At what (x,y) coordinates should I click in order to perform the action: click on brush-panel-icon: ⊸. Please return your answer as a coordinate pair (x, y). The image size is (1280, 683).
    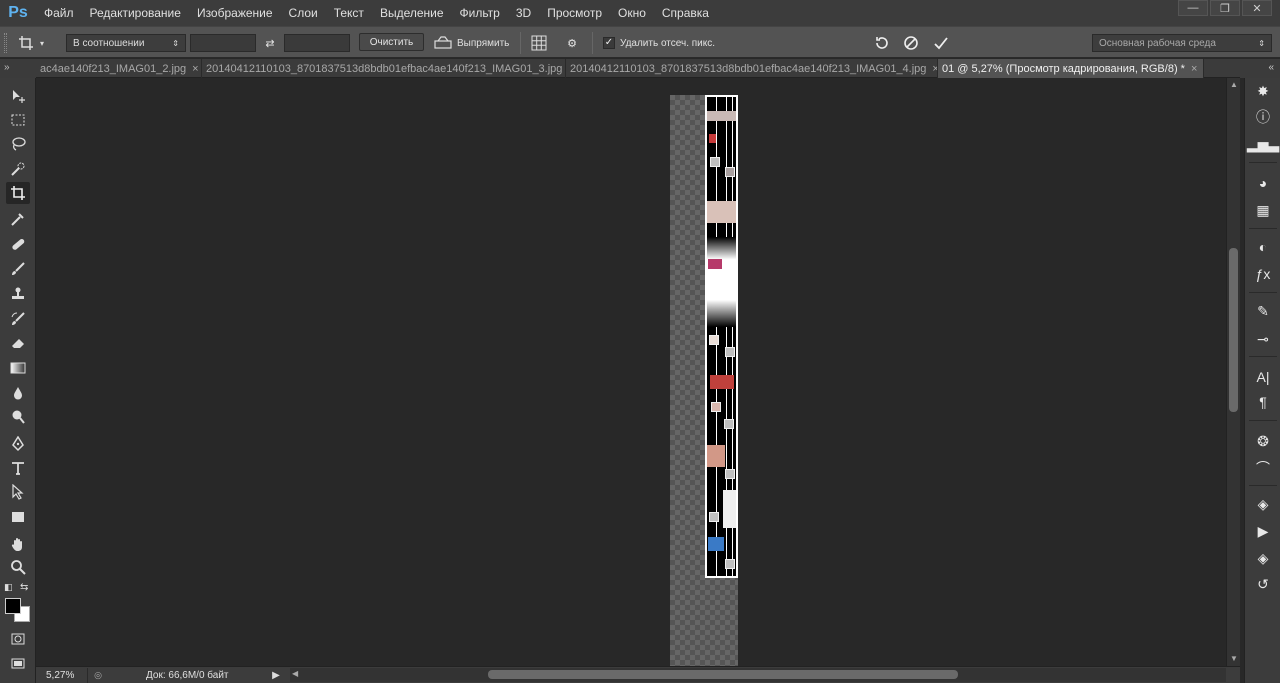
    Looking at the image, I should click on (1263, 339).